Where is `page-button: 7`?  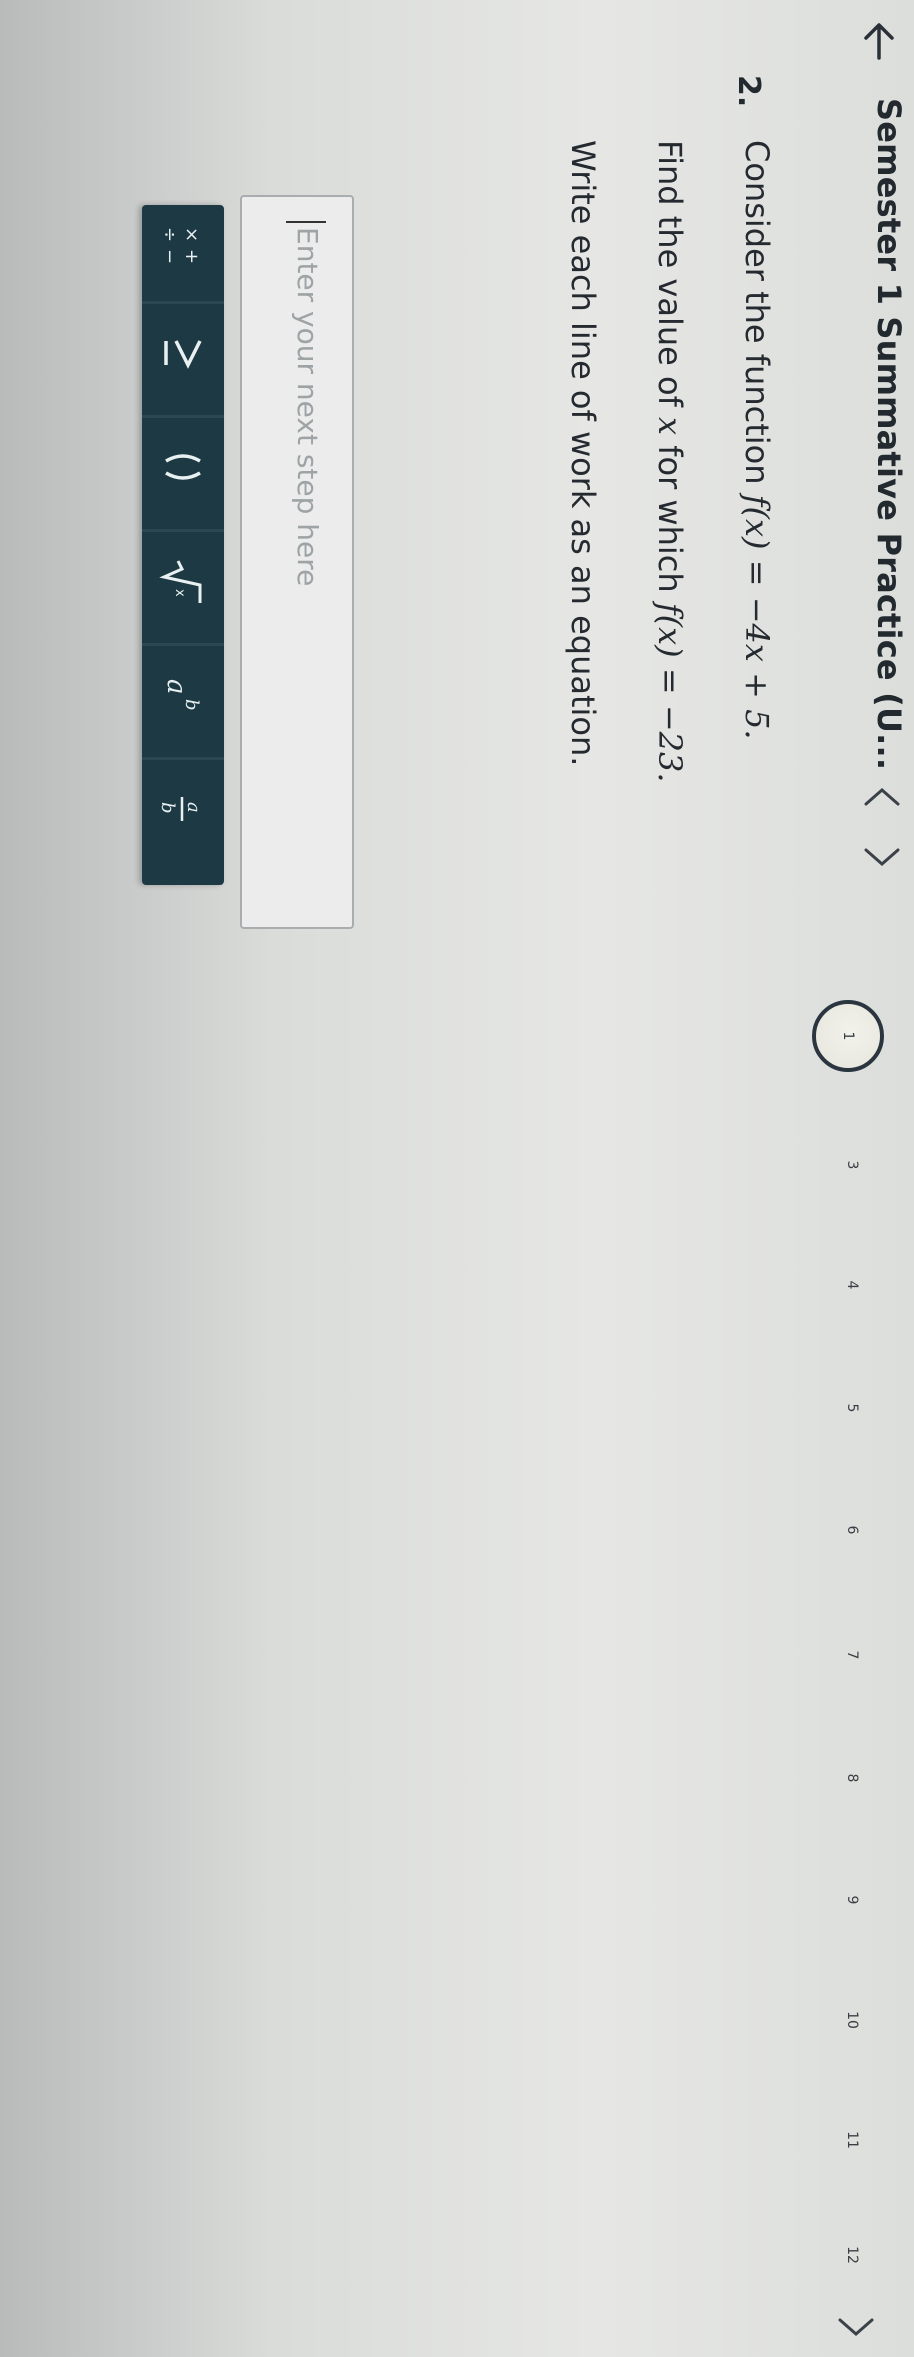 page-button: 7 is located at coordinates (852, 1655).